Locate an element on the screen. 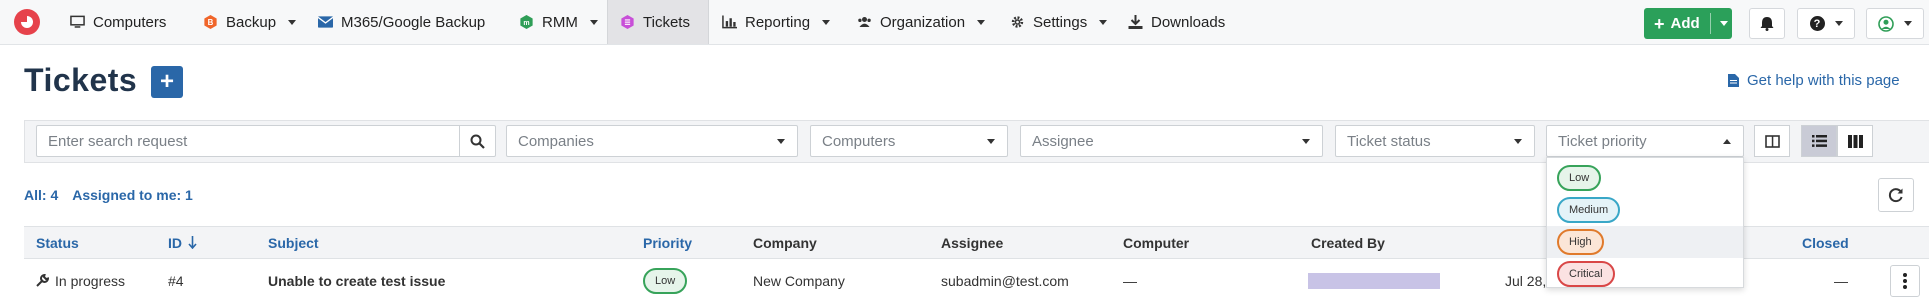 This screenshot has width=1929, height=302. user-avatar-icon is located at coordinates (1886, 23).